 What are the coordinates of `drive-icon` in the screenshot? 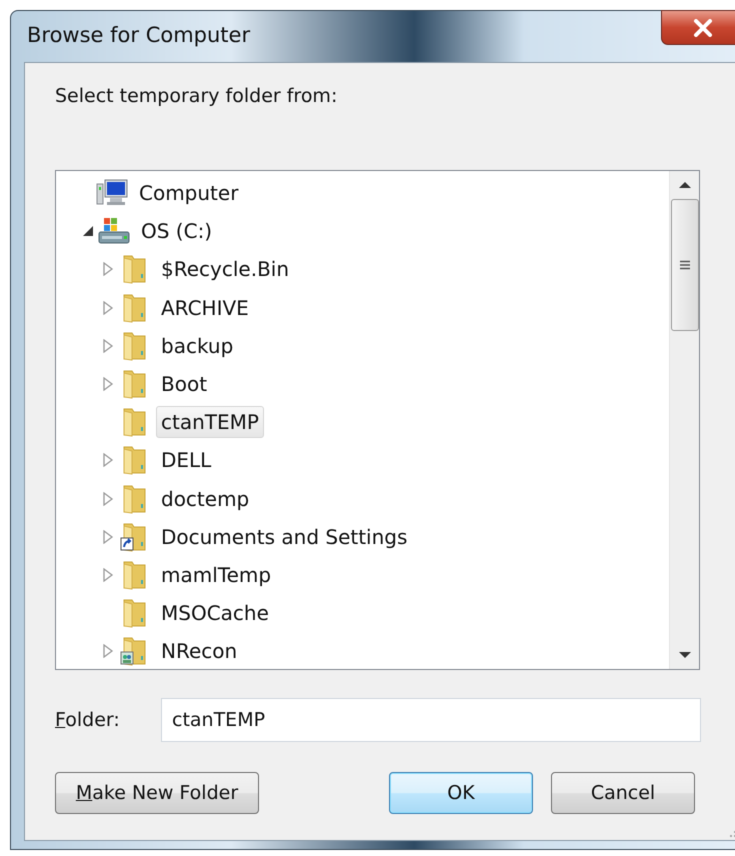 It's located at (114, 231).